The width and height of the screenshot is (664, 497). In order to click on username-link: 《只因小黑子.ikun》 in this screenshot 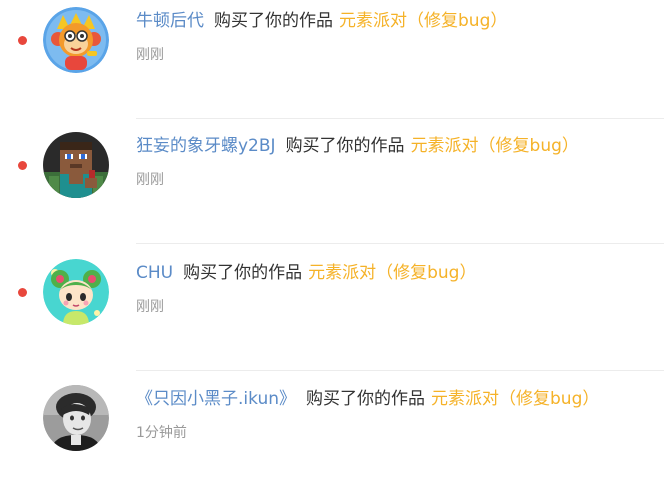, I will do `click(216, 399)`.